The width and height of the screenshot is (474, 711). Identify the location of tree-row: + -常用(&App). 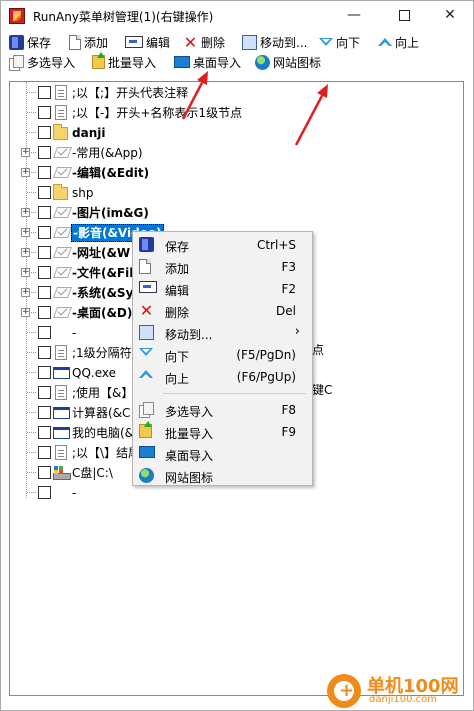
(235, 153).